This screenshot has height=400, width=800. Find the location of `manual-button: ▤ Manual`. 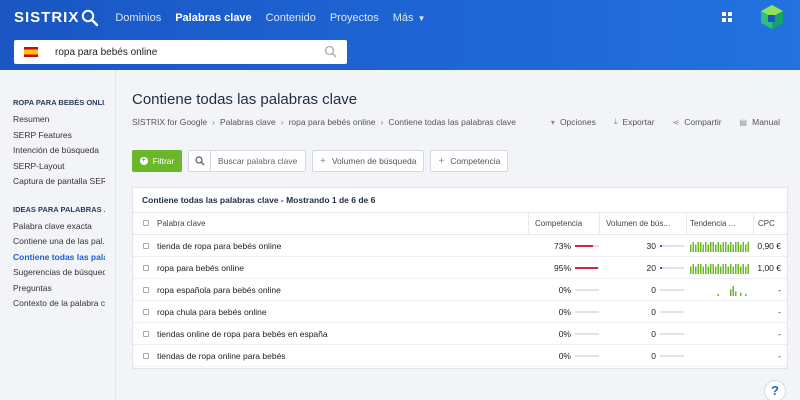

manual-button: ▤ Manual is located at coordinates (760, 122).